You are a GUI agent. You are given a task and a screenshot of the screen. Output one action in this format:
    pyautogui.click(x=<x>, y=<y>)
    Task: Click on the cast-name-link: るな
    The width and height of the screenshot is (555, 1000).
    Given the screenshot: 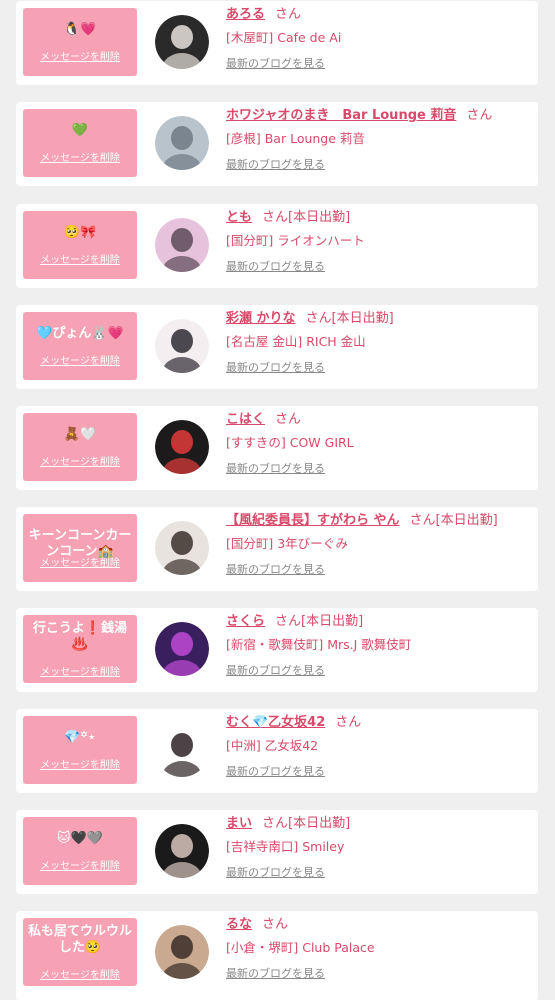 What is the action you would take?
    pyautogui.click(x=239, y=924)
    